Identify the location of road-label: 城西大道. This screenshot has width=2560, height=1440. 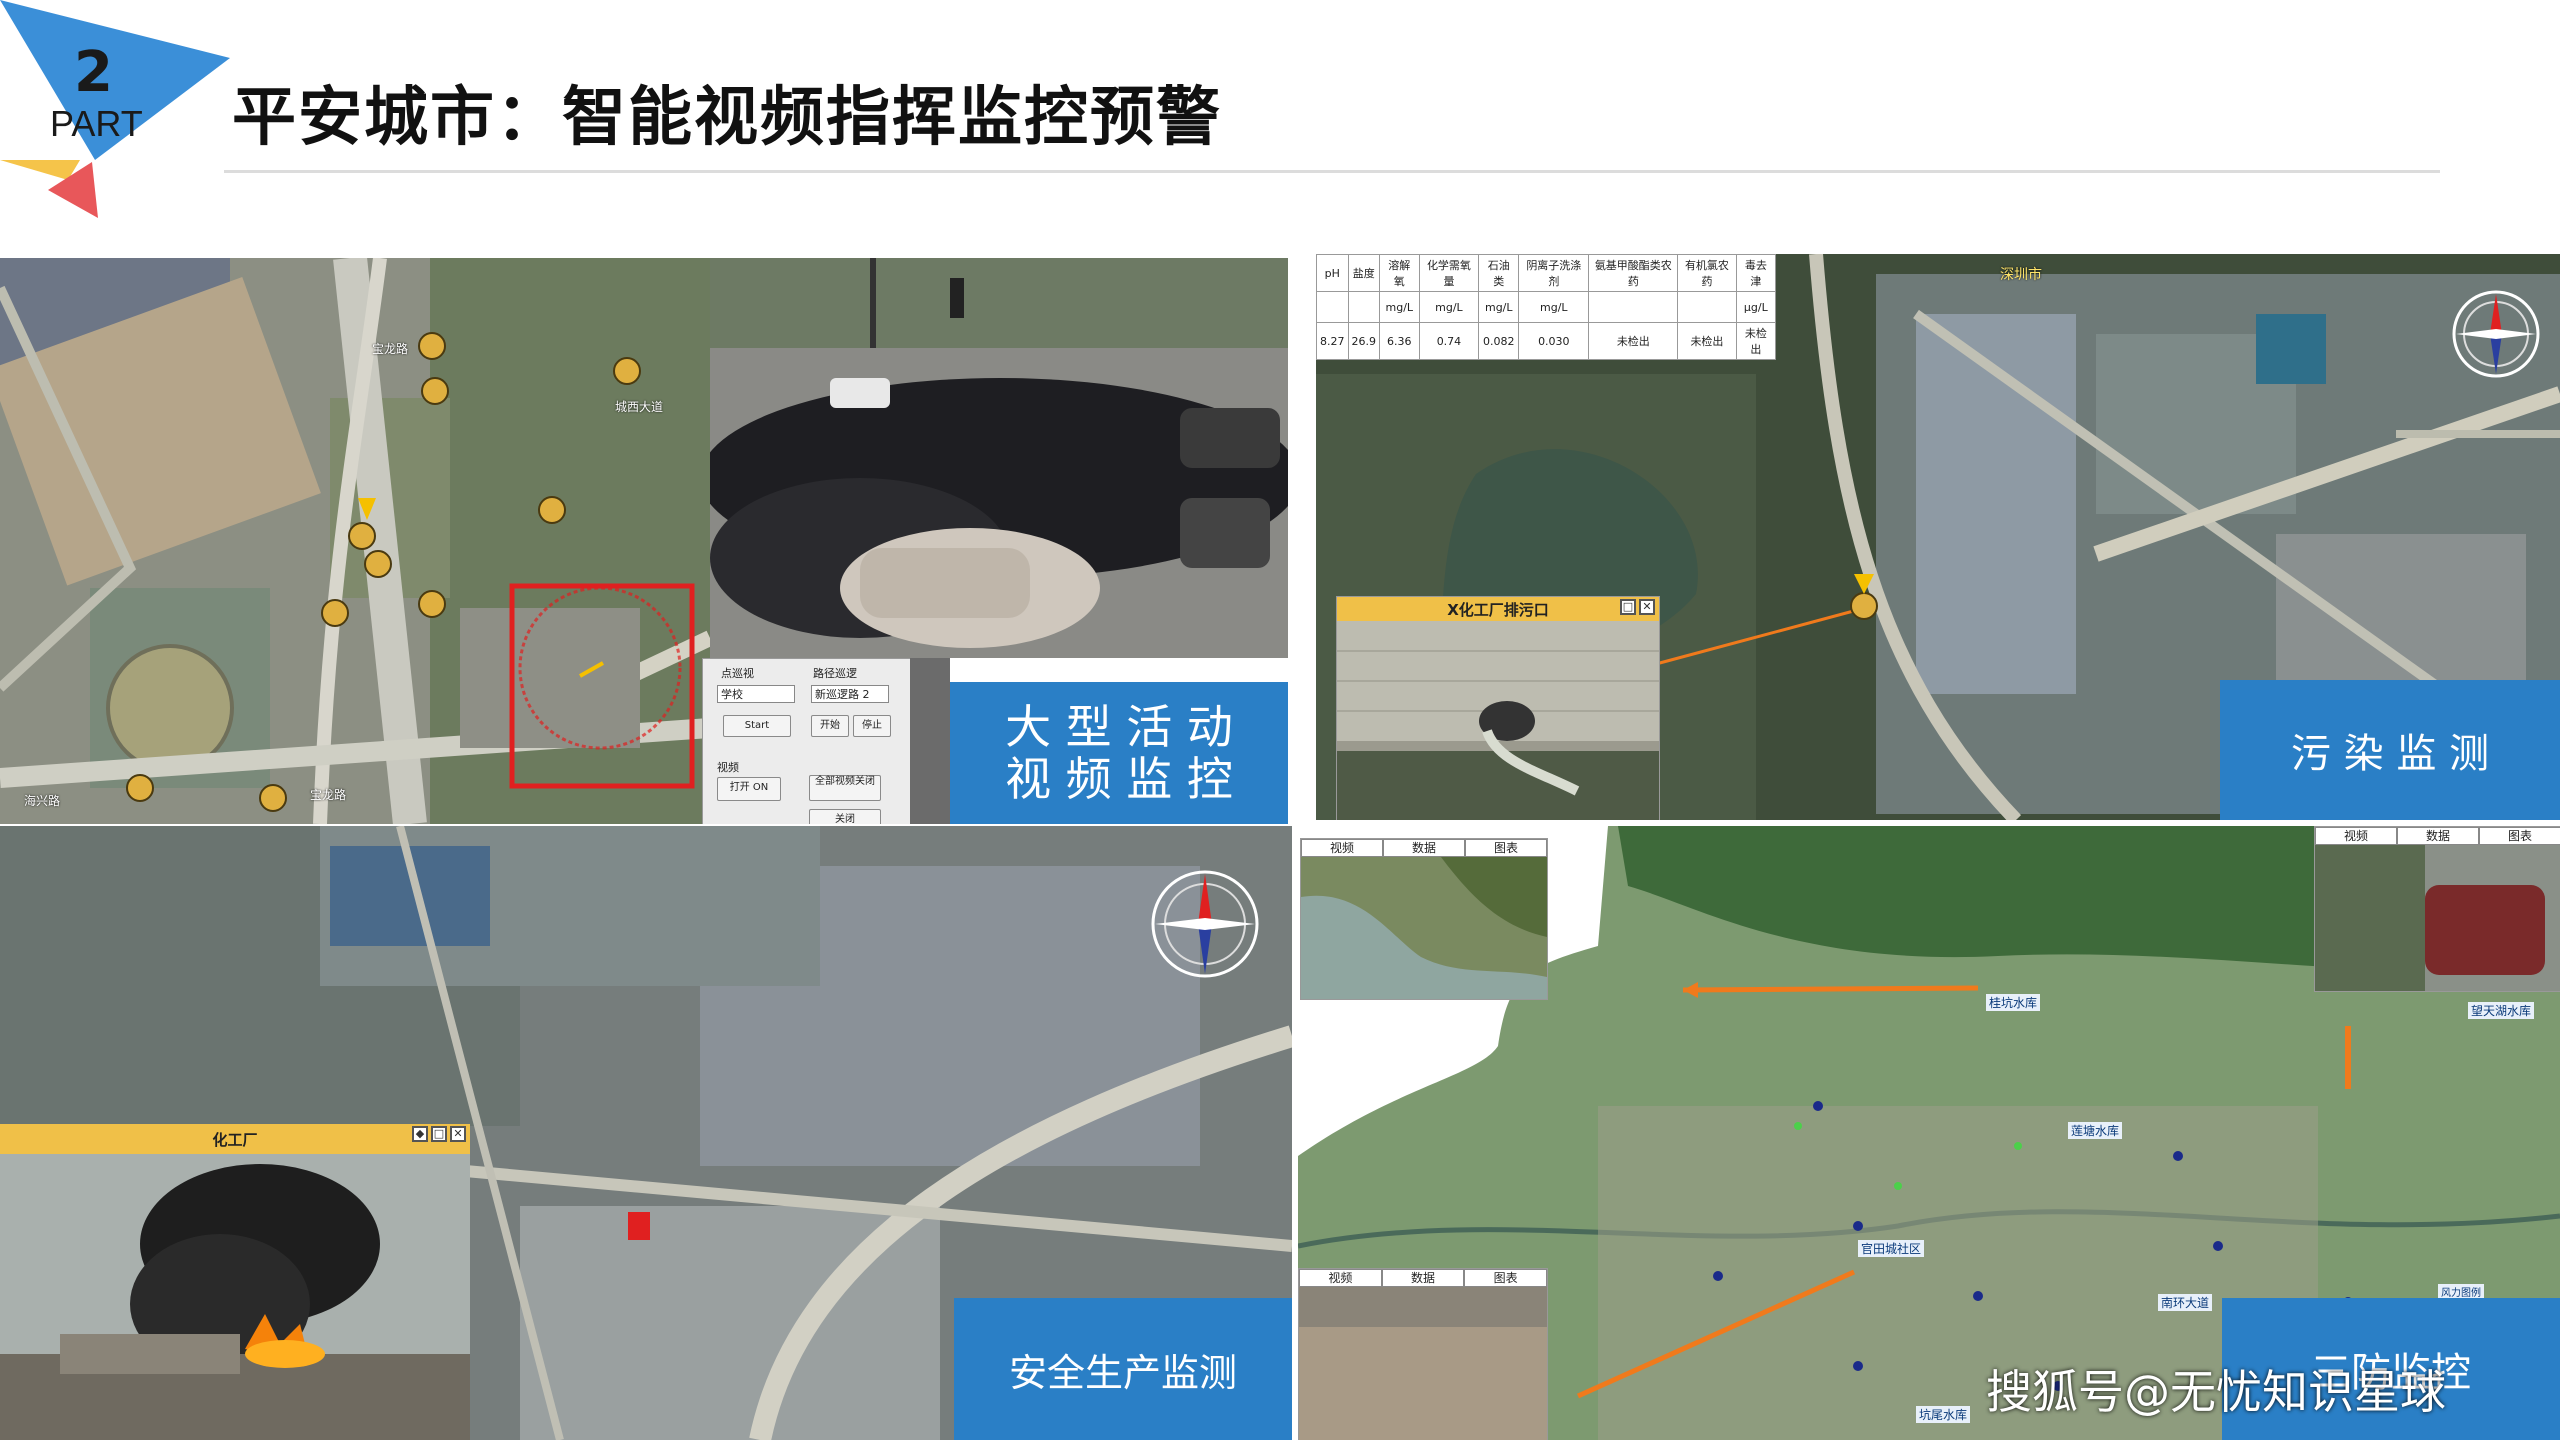
(639, 407).